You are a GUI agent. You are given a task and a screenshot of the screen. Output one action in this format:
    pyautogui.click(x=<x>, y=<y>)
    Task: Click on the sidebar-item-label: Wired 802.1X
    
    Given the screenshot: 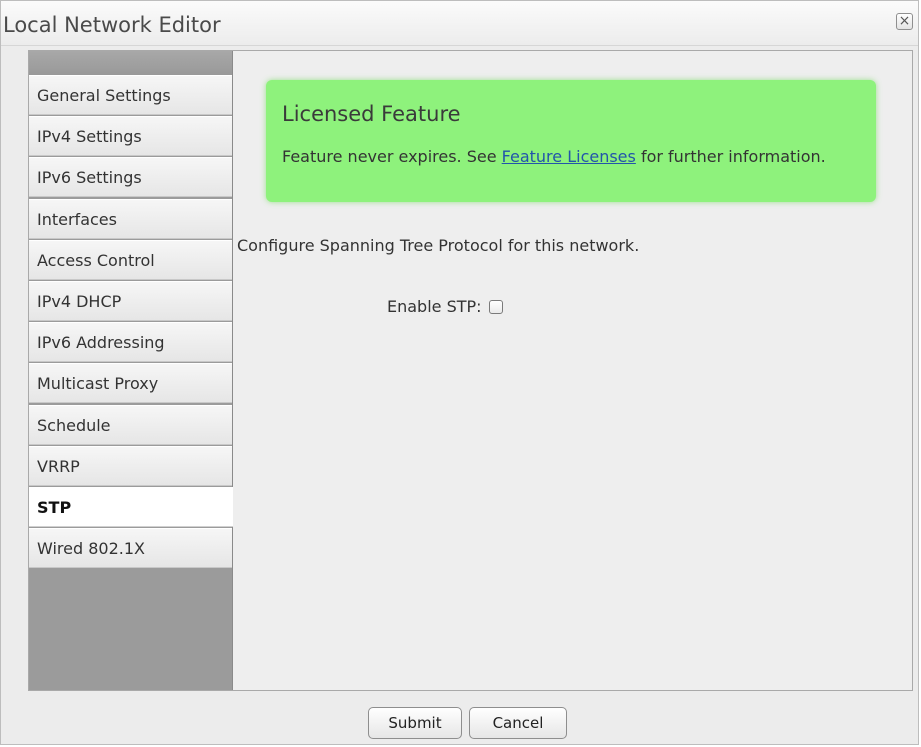 What is the action you would take?
    pyautogui.click(x=91, y=549)
    